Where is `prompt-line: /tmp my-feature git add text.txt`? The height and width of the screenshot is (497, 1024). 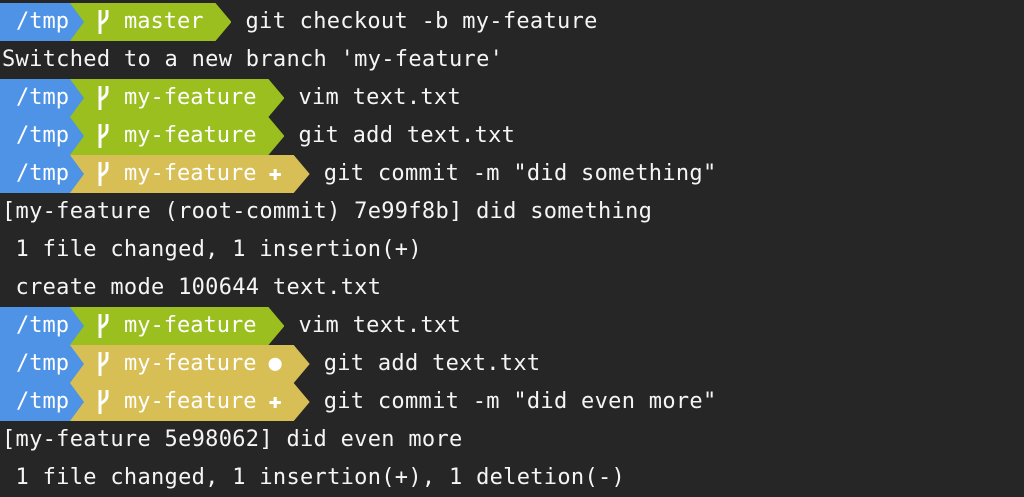 prompt-line: /tmp my-feature git add text.txt is located at coordinates (257, 136).